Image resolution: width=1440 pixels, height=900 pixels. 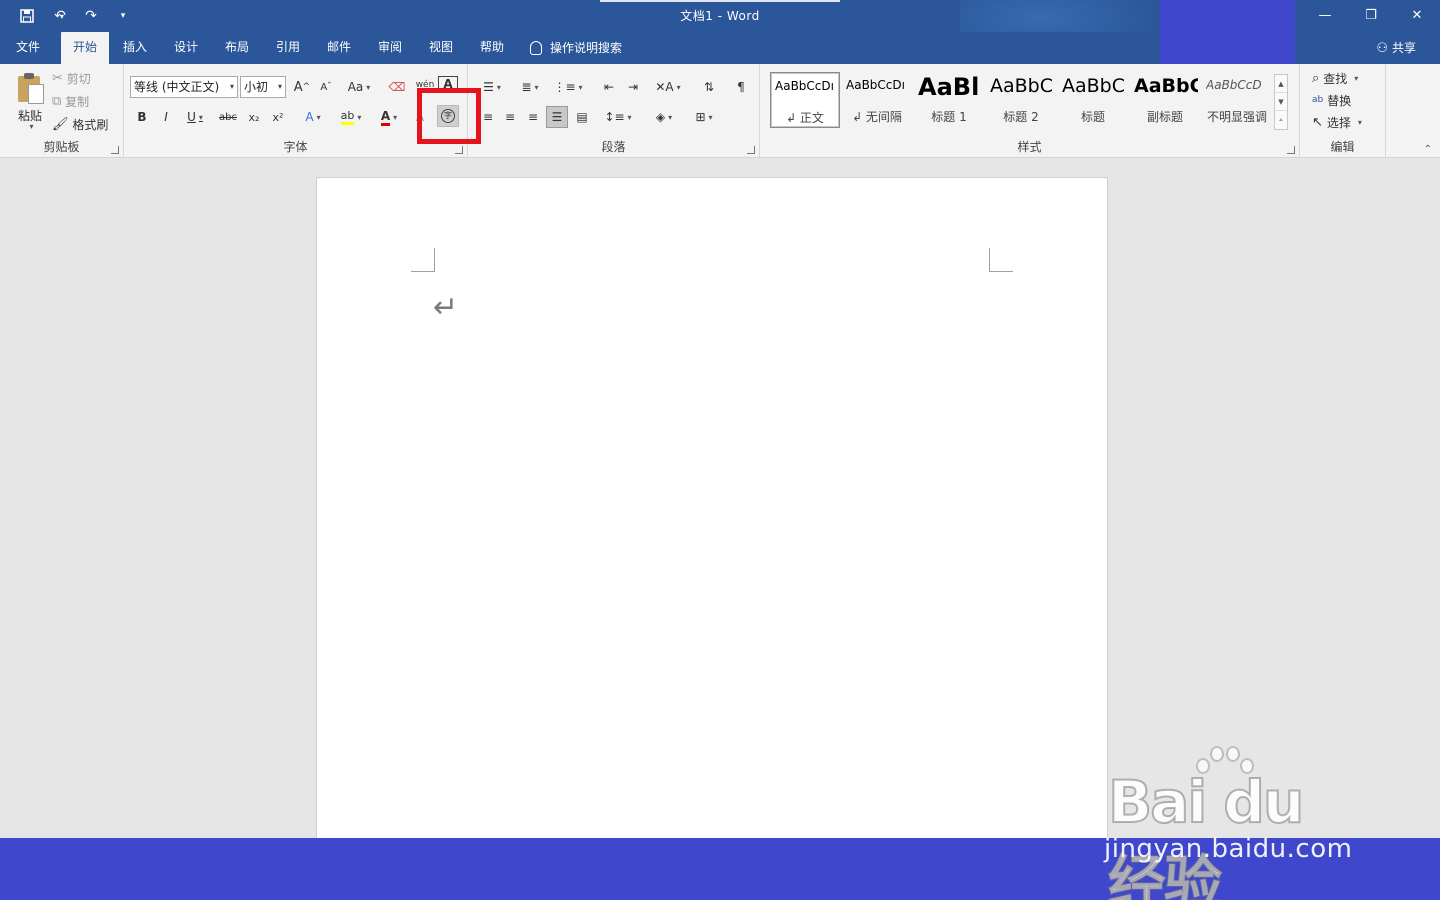 What do you see at coordinates (568, 87) in the screenshot?
I see `multilevel-list-icon: ⋮≡ ▾` at bounding box center [568, 87].